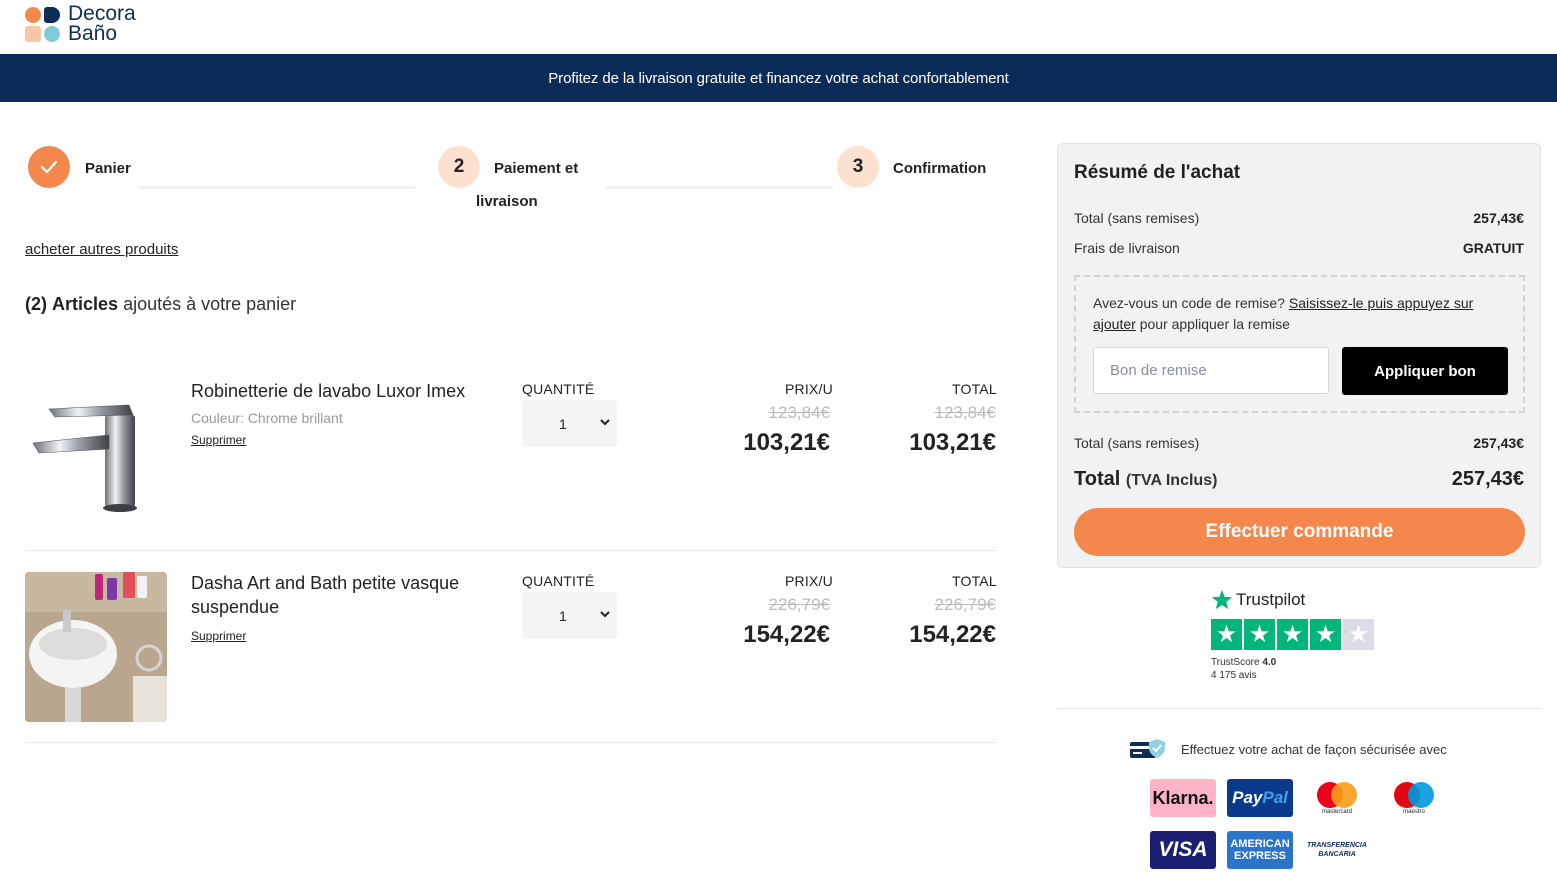  I want to click on check-icon, so click(49, 167).